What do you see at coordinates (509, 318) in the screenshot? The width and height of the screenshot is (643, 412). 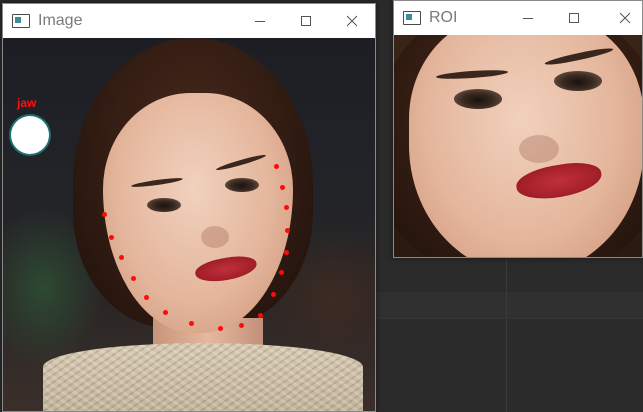 I see `desktop-divider-horizontal` at bounding box center [509, 318].